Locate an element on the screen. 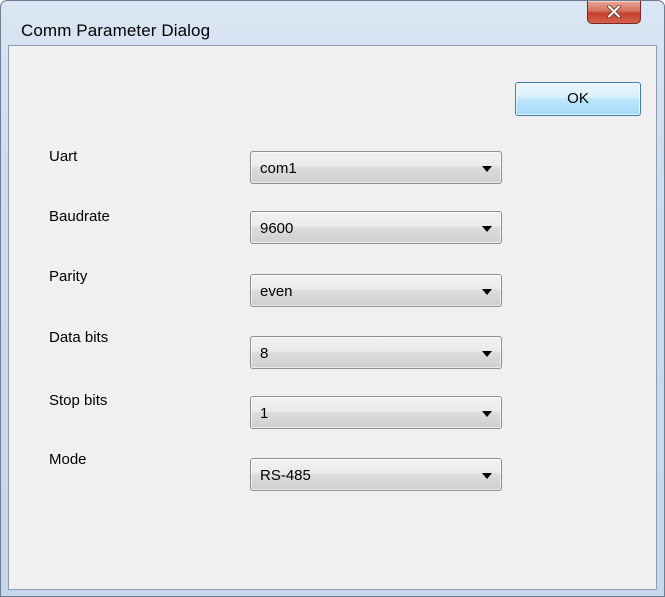 This screenshot has width=665, height=597. ok-button: OK is located at coordinates (578, 99).